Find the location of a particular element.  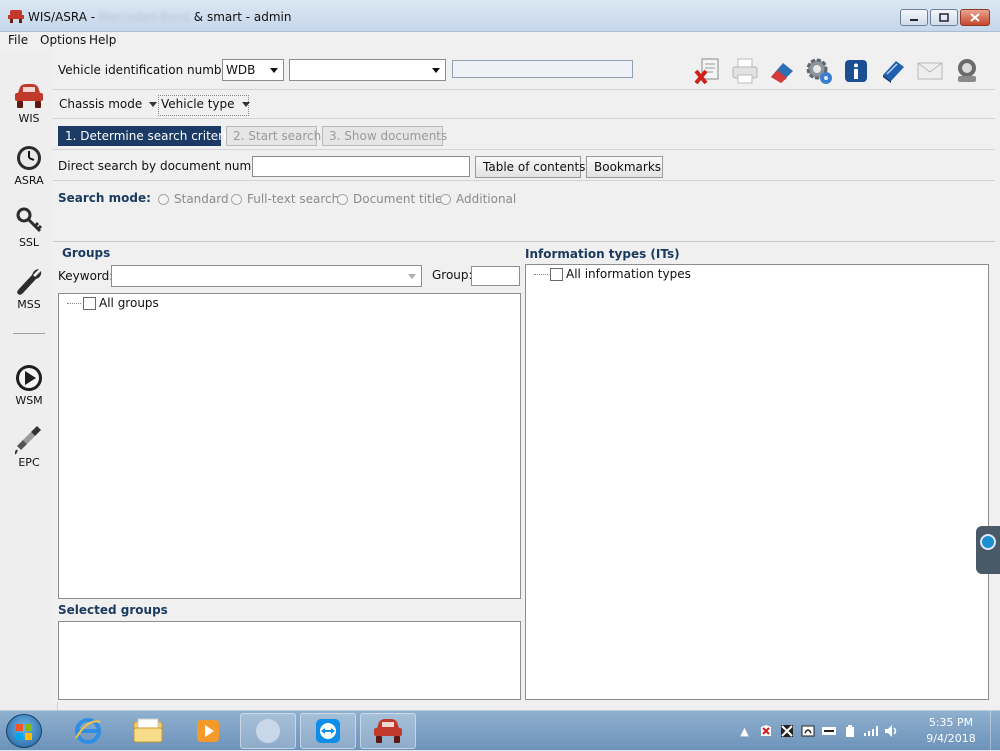

tree-item-all-groups: All groups is located at coordinates (113, 303).